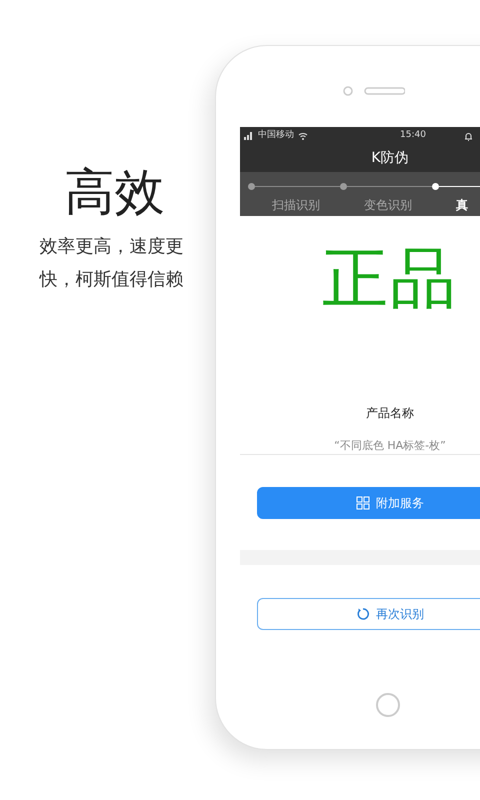 Image resolution: width=480 pixels, height=800 pixels. I want to click on step-tab: 真, so click(462, 205).